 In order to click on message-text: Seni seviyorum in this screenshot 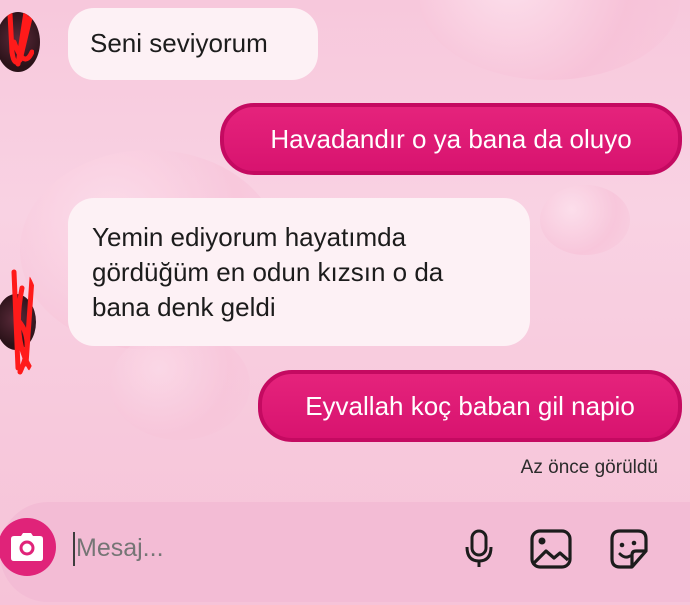, I will do `click(179, 43)`.